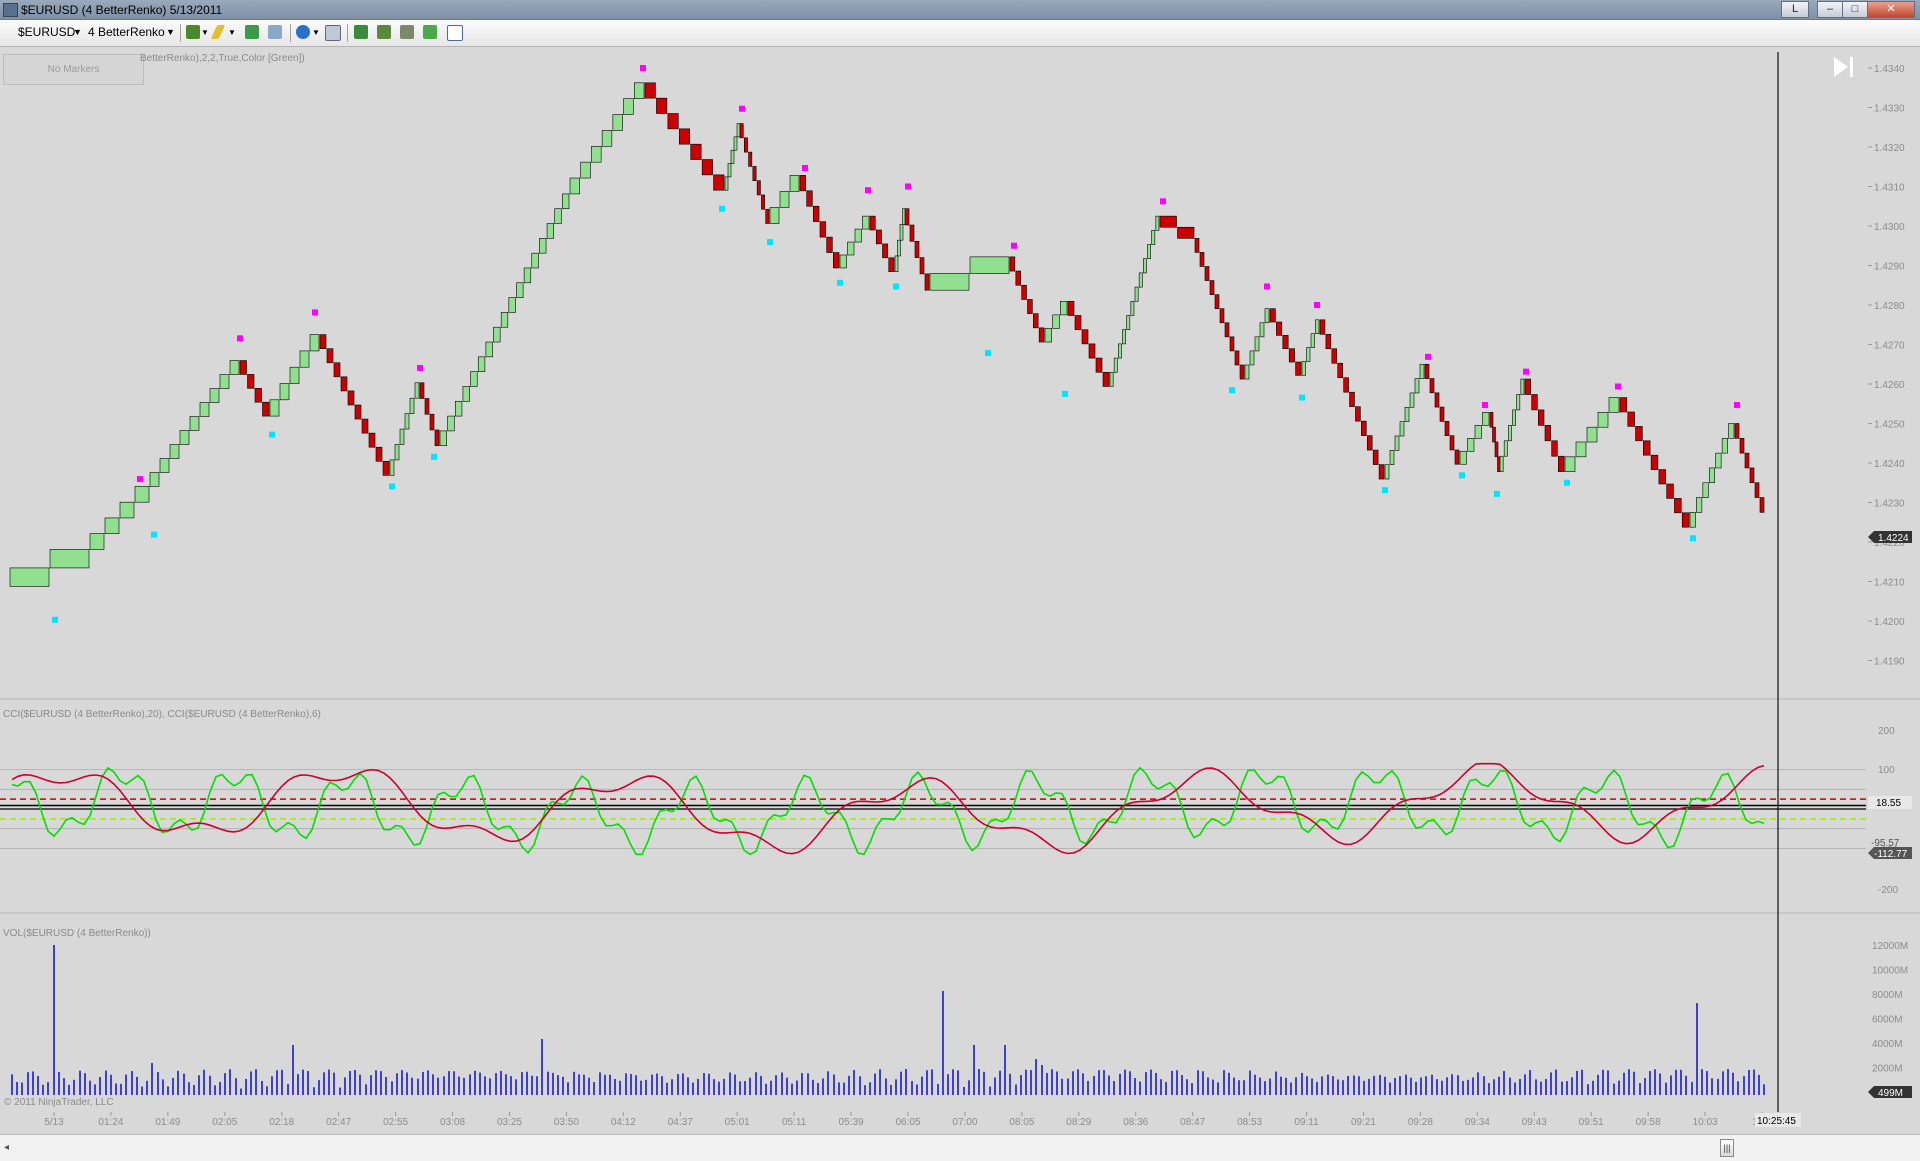  What do you see at coordinates (1192, 1122) in the screenshot?
I see `time-tick-label: 08:47` at bounding box center [1192, 1122].